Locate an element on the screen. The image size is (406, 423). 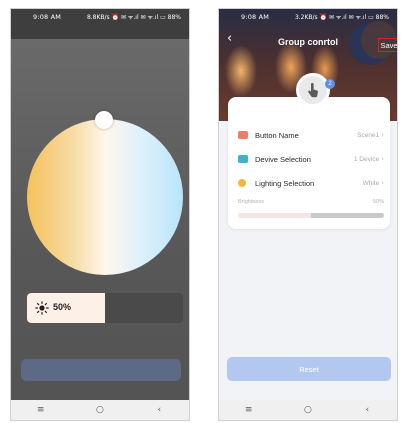
row-value: 1 Device is located at coordinates (366, 159).